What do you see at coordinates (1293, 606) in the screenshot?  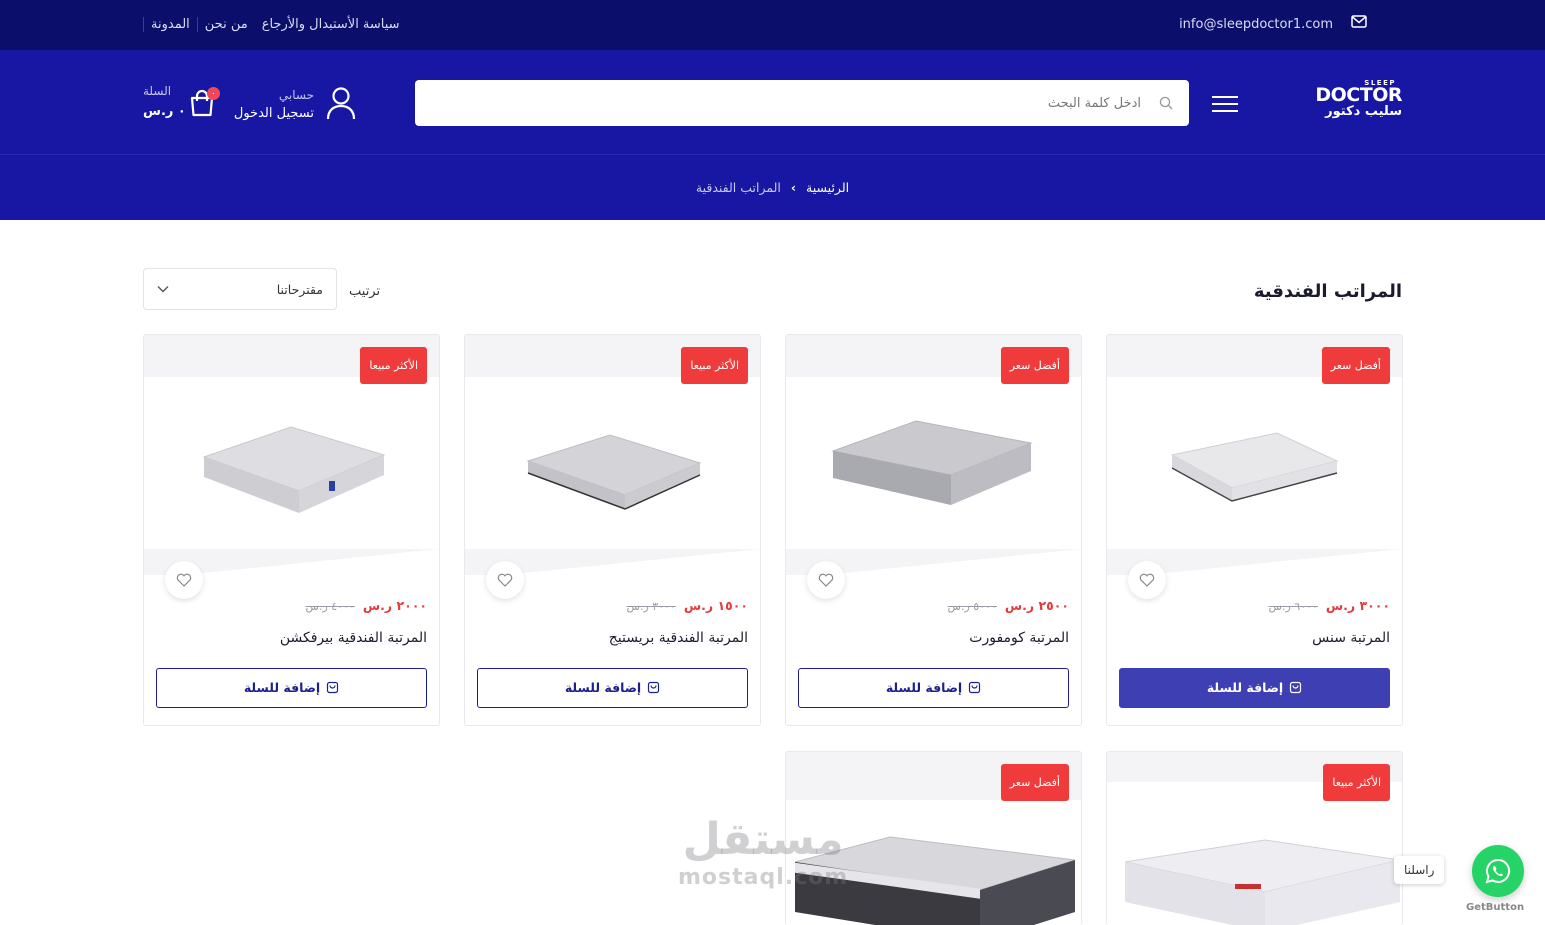 I see `old-price: ٦٠٠٠ ر.س` at bounding box center [1293, 606].